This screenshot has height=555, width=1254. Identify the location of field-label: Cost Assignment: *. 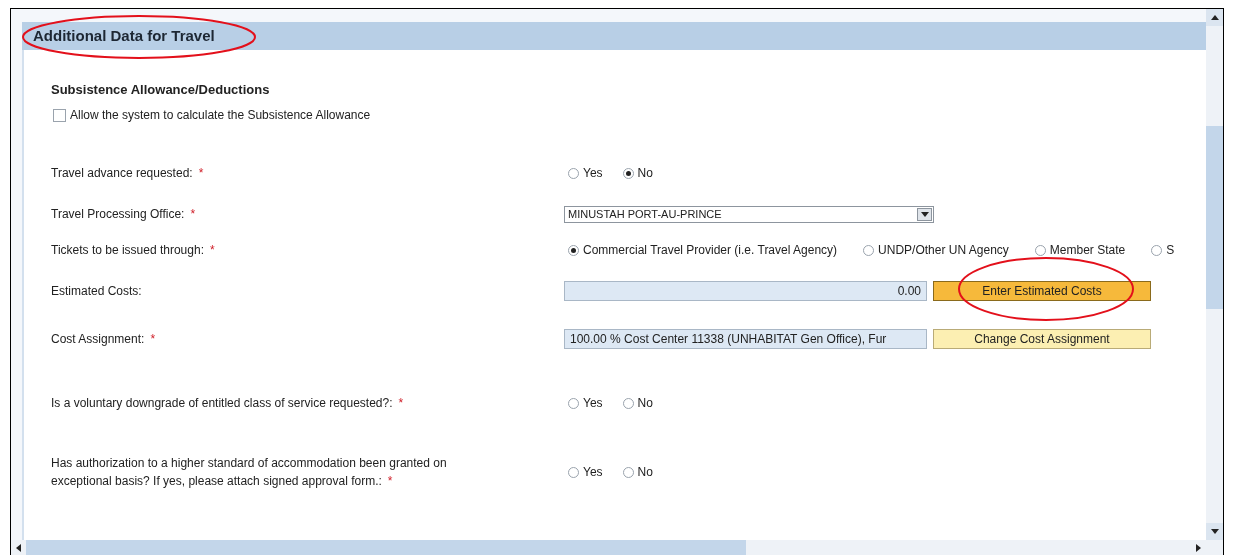
(103, 339).